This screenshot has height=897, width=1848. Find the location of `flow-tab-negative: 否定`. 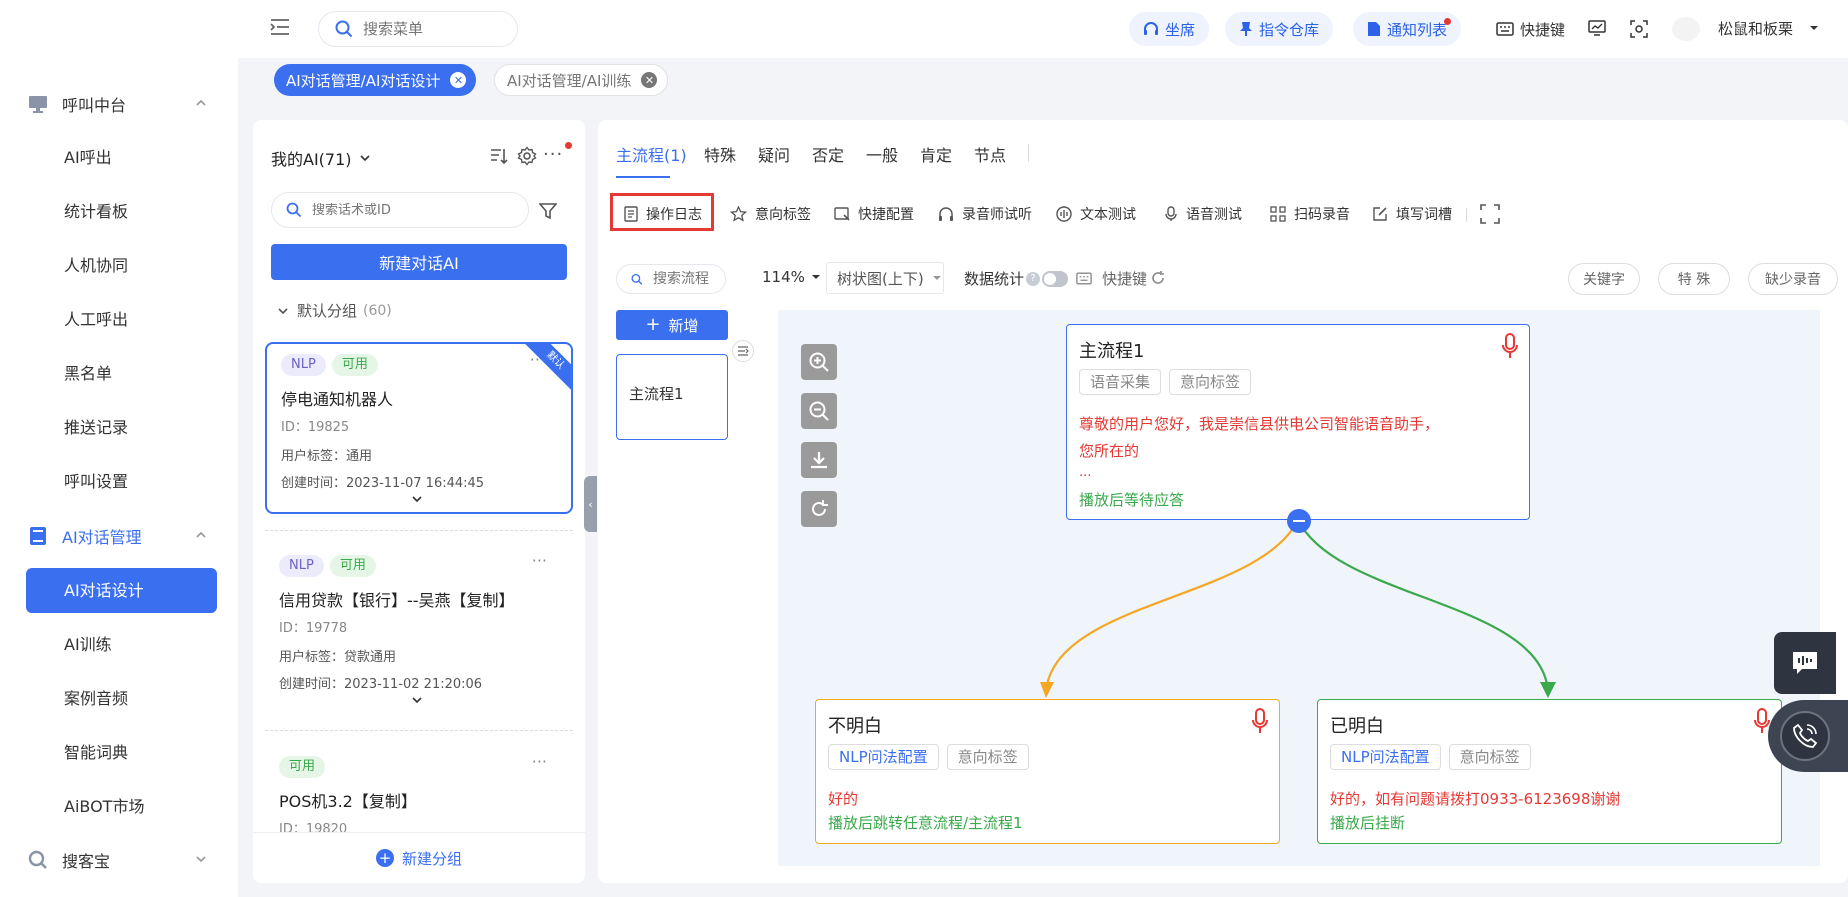

flow-tab-negative: 否定 is located at coordinates (828, 154).